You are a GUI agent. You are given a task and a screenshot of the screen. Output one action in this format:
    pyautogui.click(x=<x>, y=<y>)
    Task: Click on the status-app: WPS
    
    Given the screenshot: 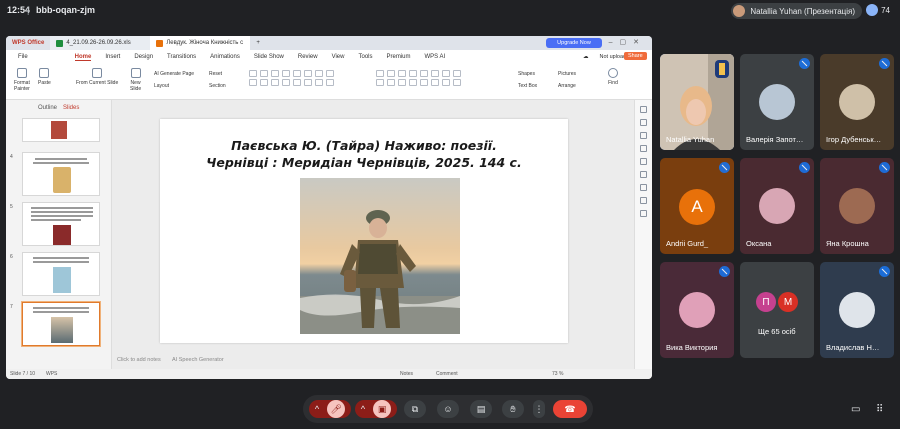 What is the action you would take?
    pyautogui.click(x=52, y=374)
    